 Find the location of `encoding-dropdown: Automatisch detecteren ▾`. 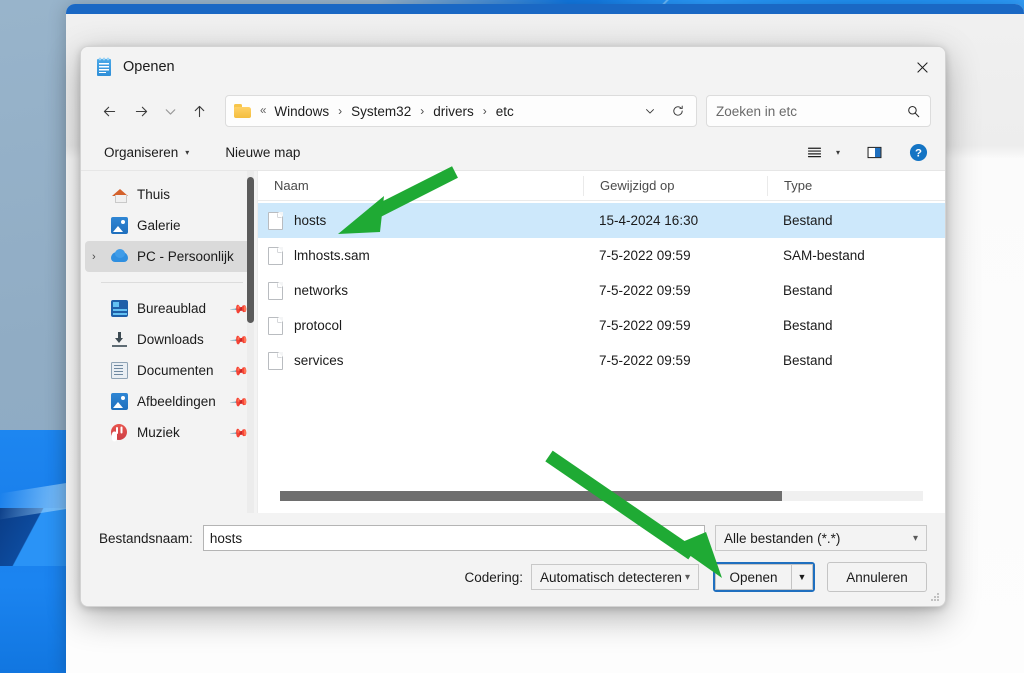

encoding-dropdown: Automatisch detecteren ▾ is located at coordinates (615, 577).